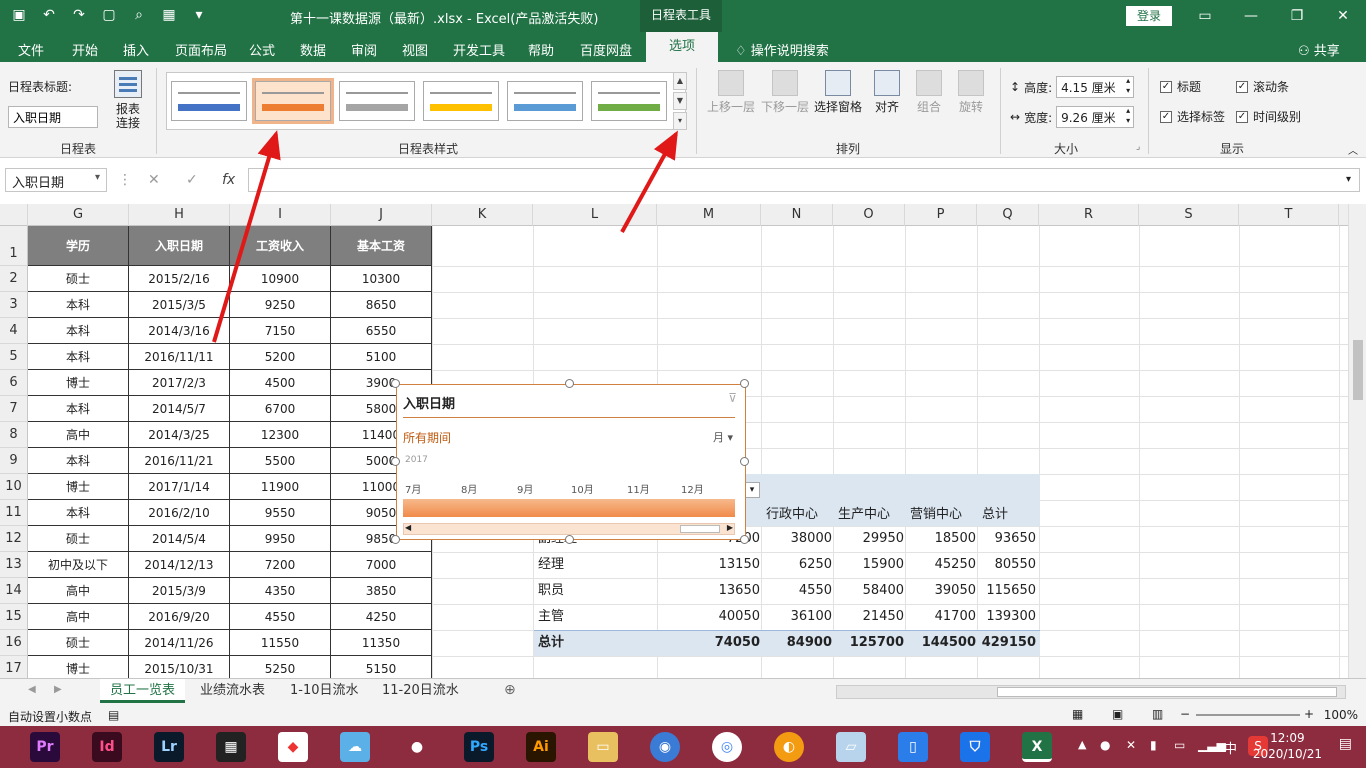 This screenshot has width=1366, height=768. I want to click on login-button: 登录, so click(1149, 16).